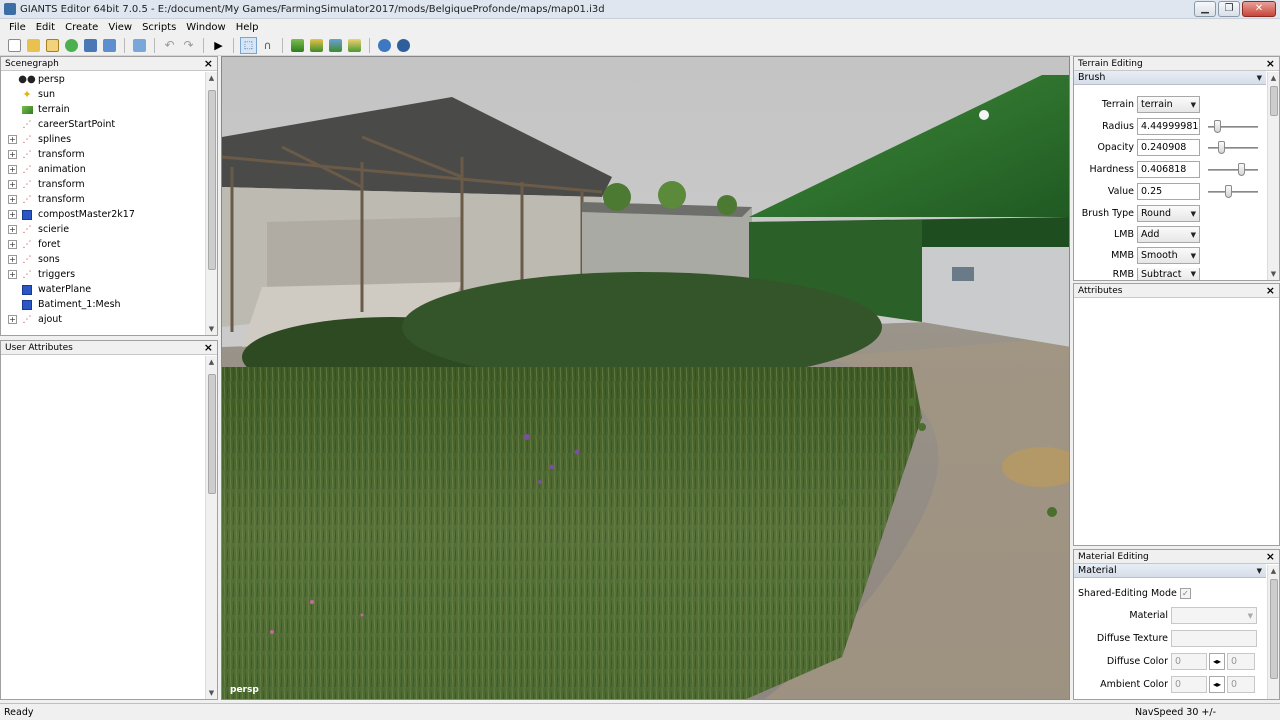  Describe the element at coordinates (102, 304) in the screenshot. I see `scenegraph-item: Batiment_1:Mesh` at that location.